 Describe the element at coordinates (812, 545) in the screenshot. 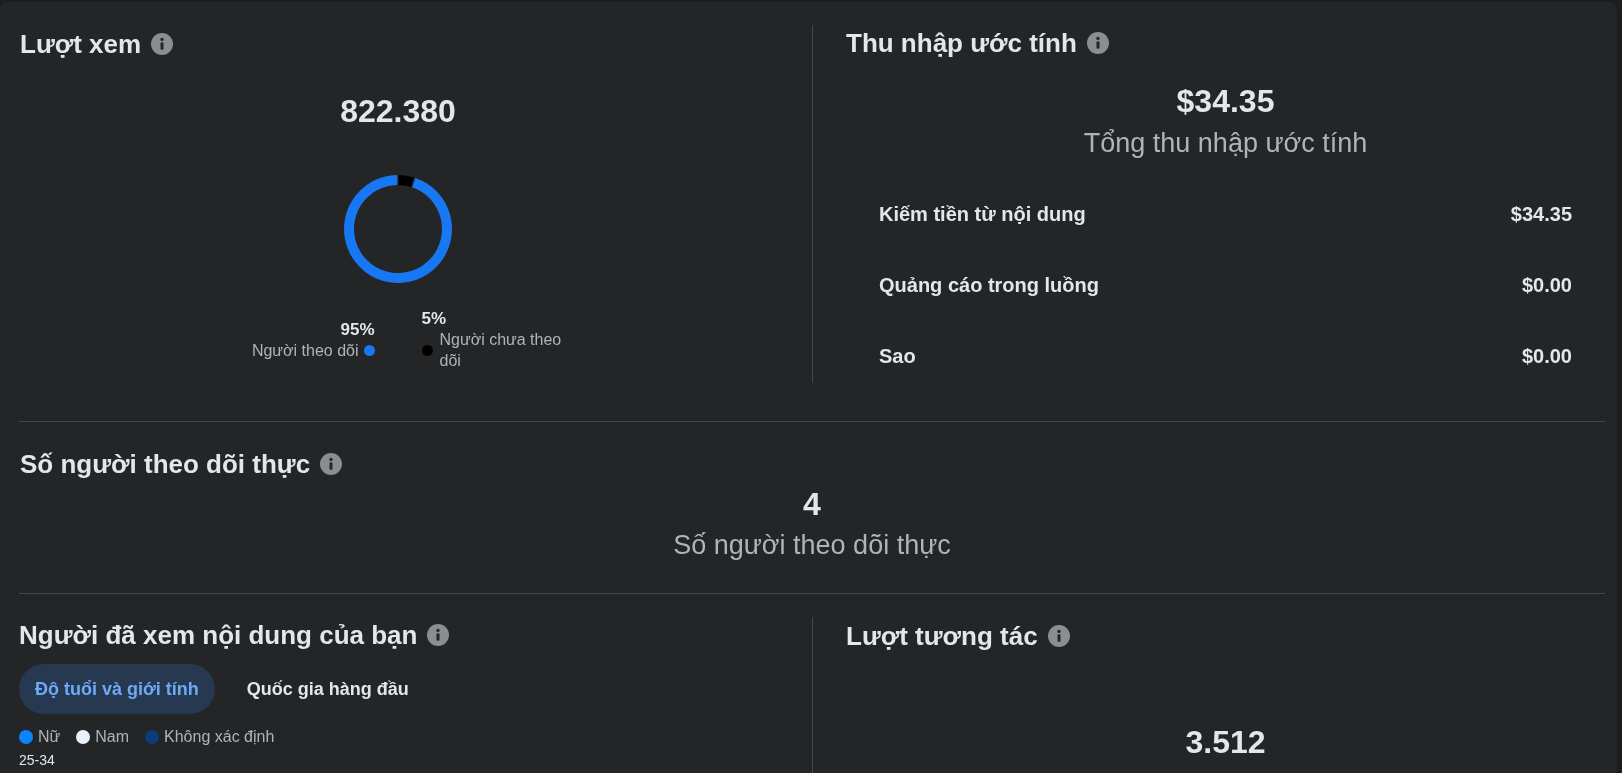

I see `followers-caption: Số người theo dõi thực` at that location.